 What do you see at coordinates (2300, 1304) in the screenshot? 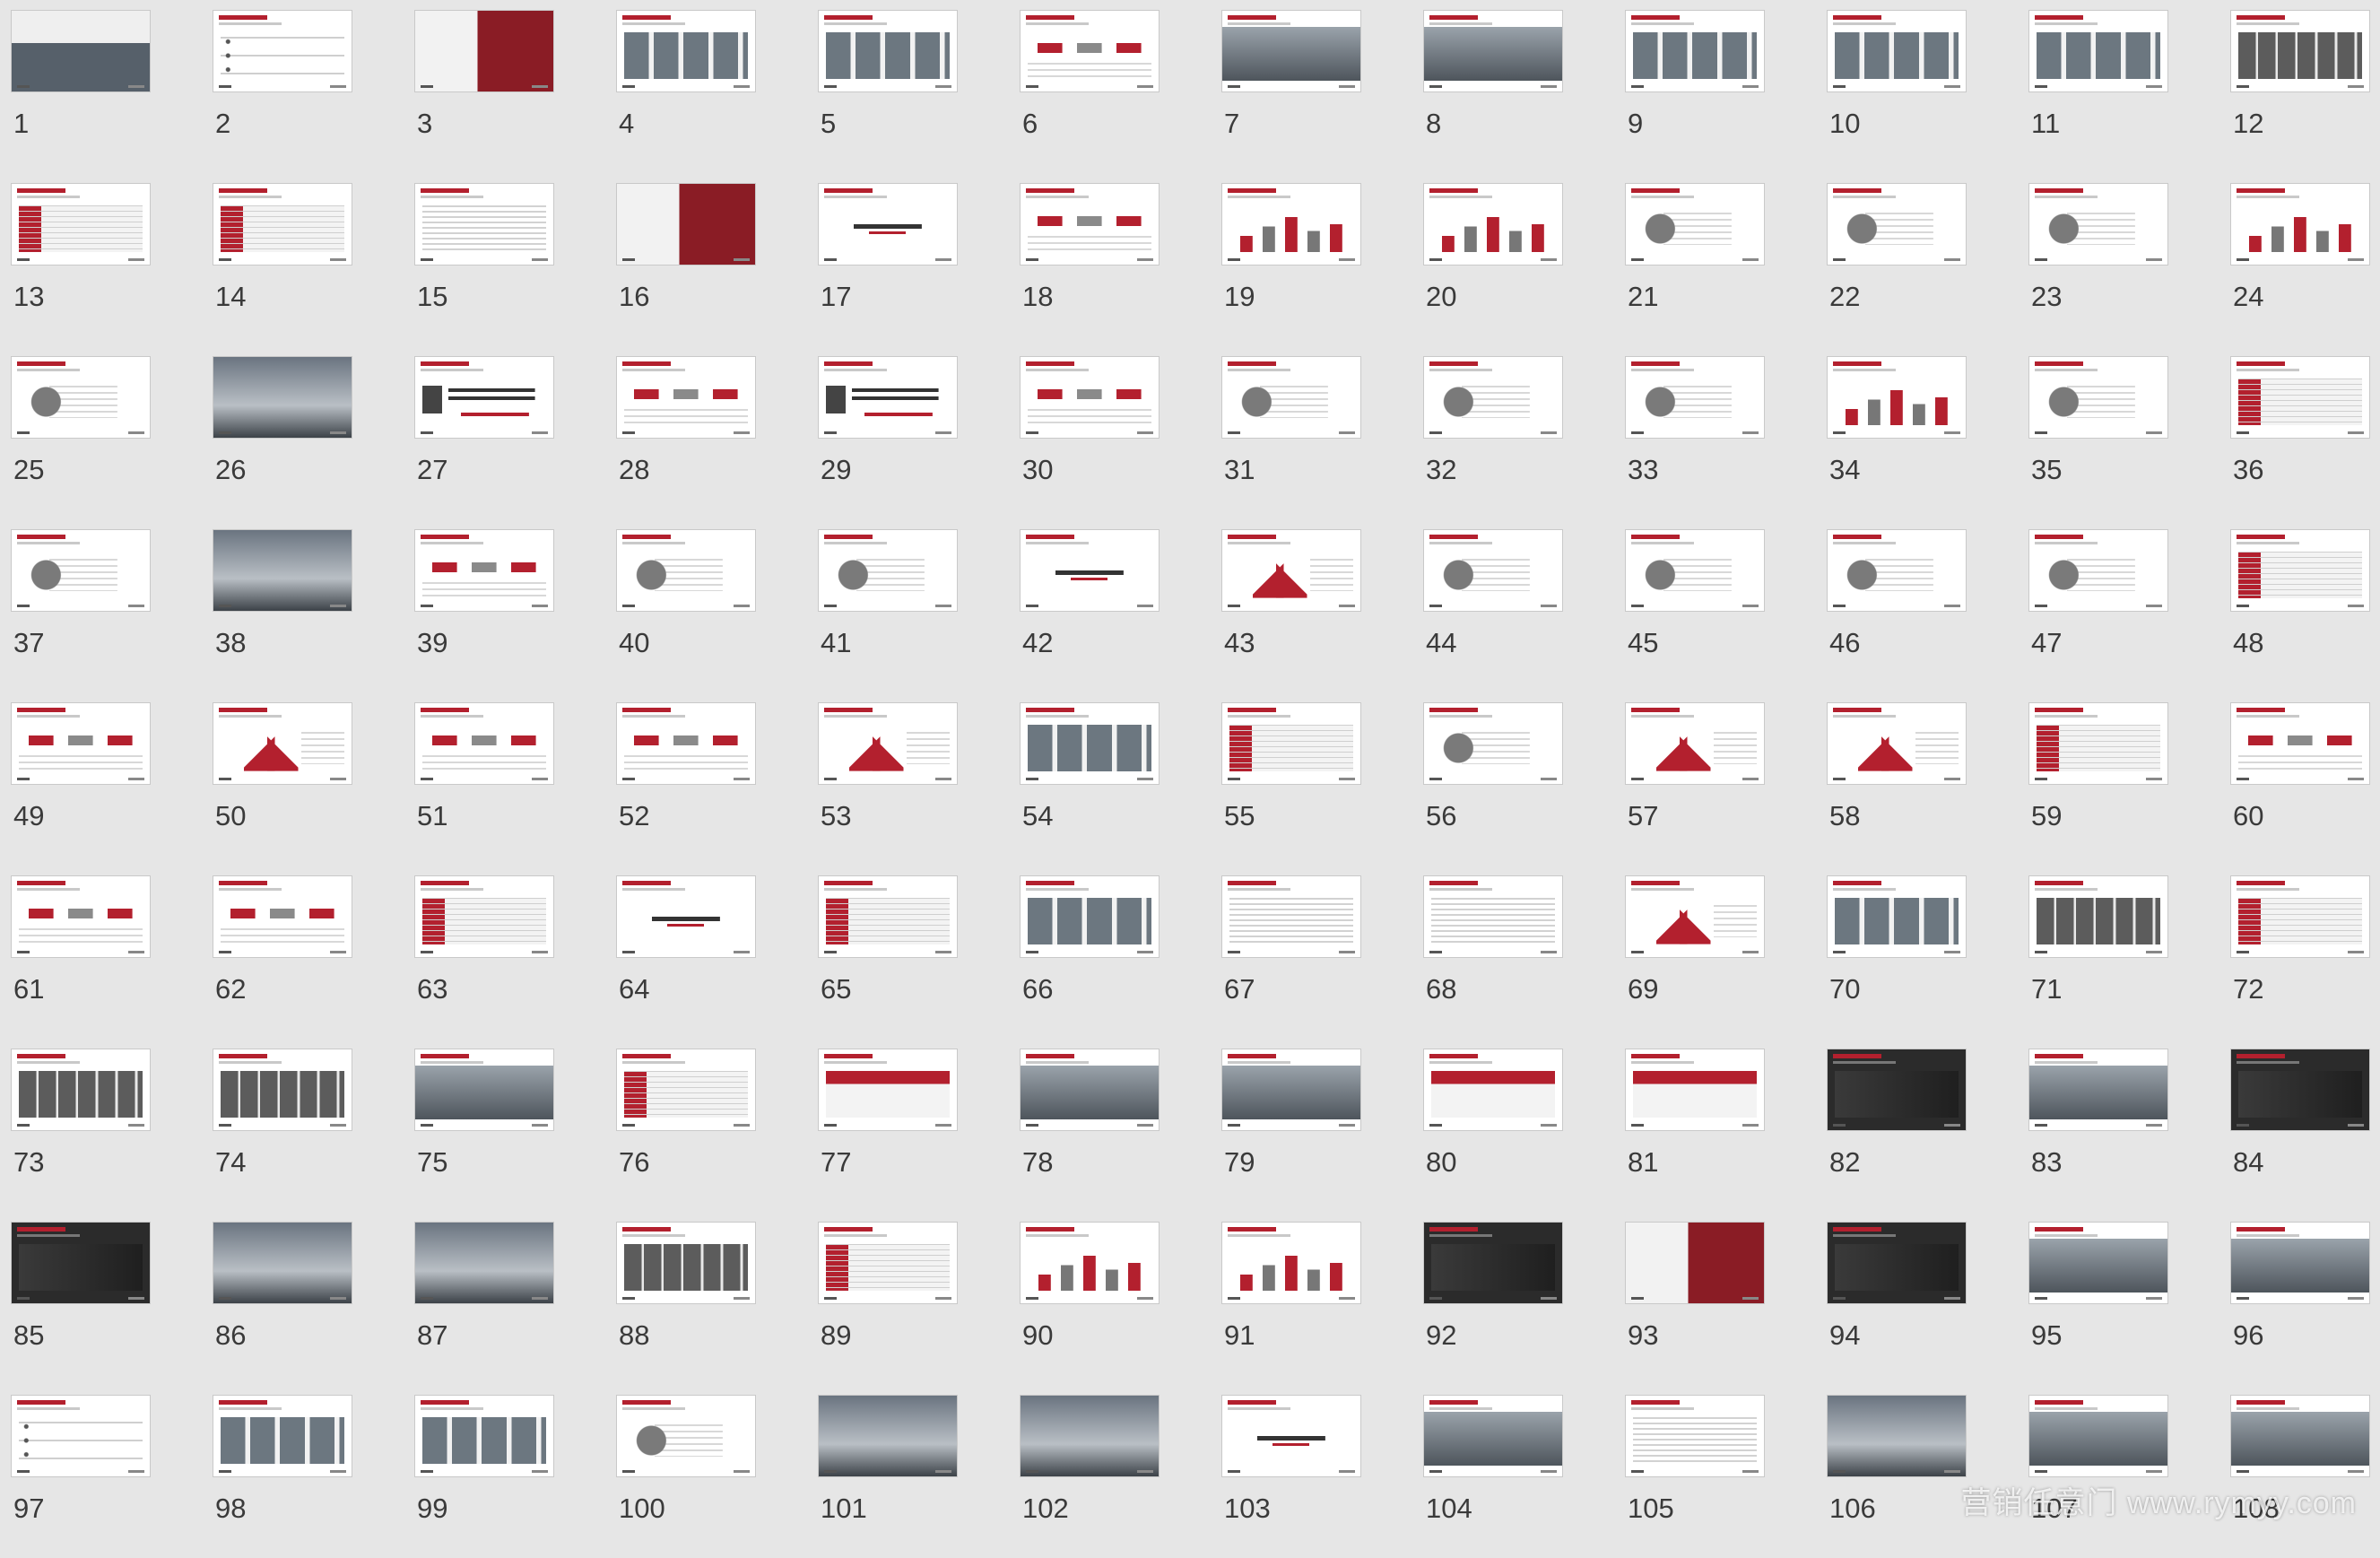
I see `slide-thumbnail: 96` at bounding box center [2300, 1304].